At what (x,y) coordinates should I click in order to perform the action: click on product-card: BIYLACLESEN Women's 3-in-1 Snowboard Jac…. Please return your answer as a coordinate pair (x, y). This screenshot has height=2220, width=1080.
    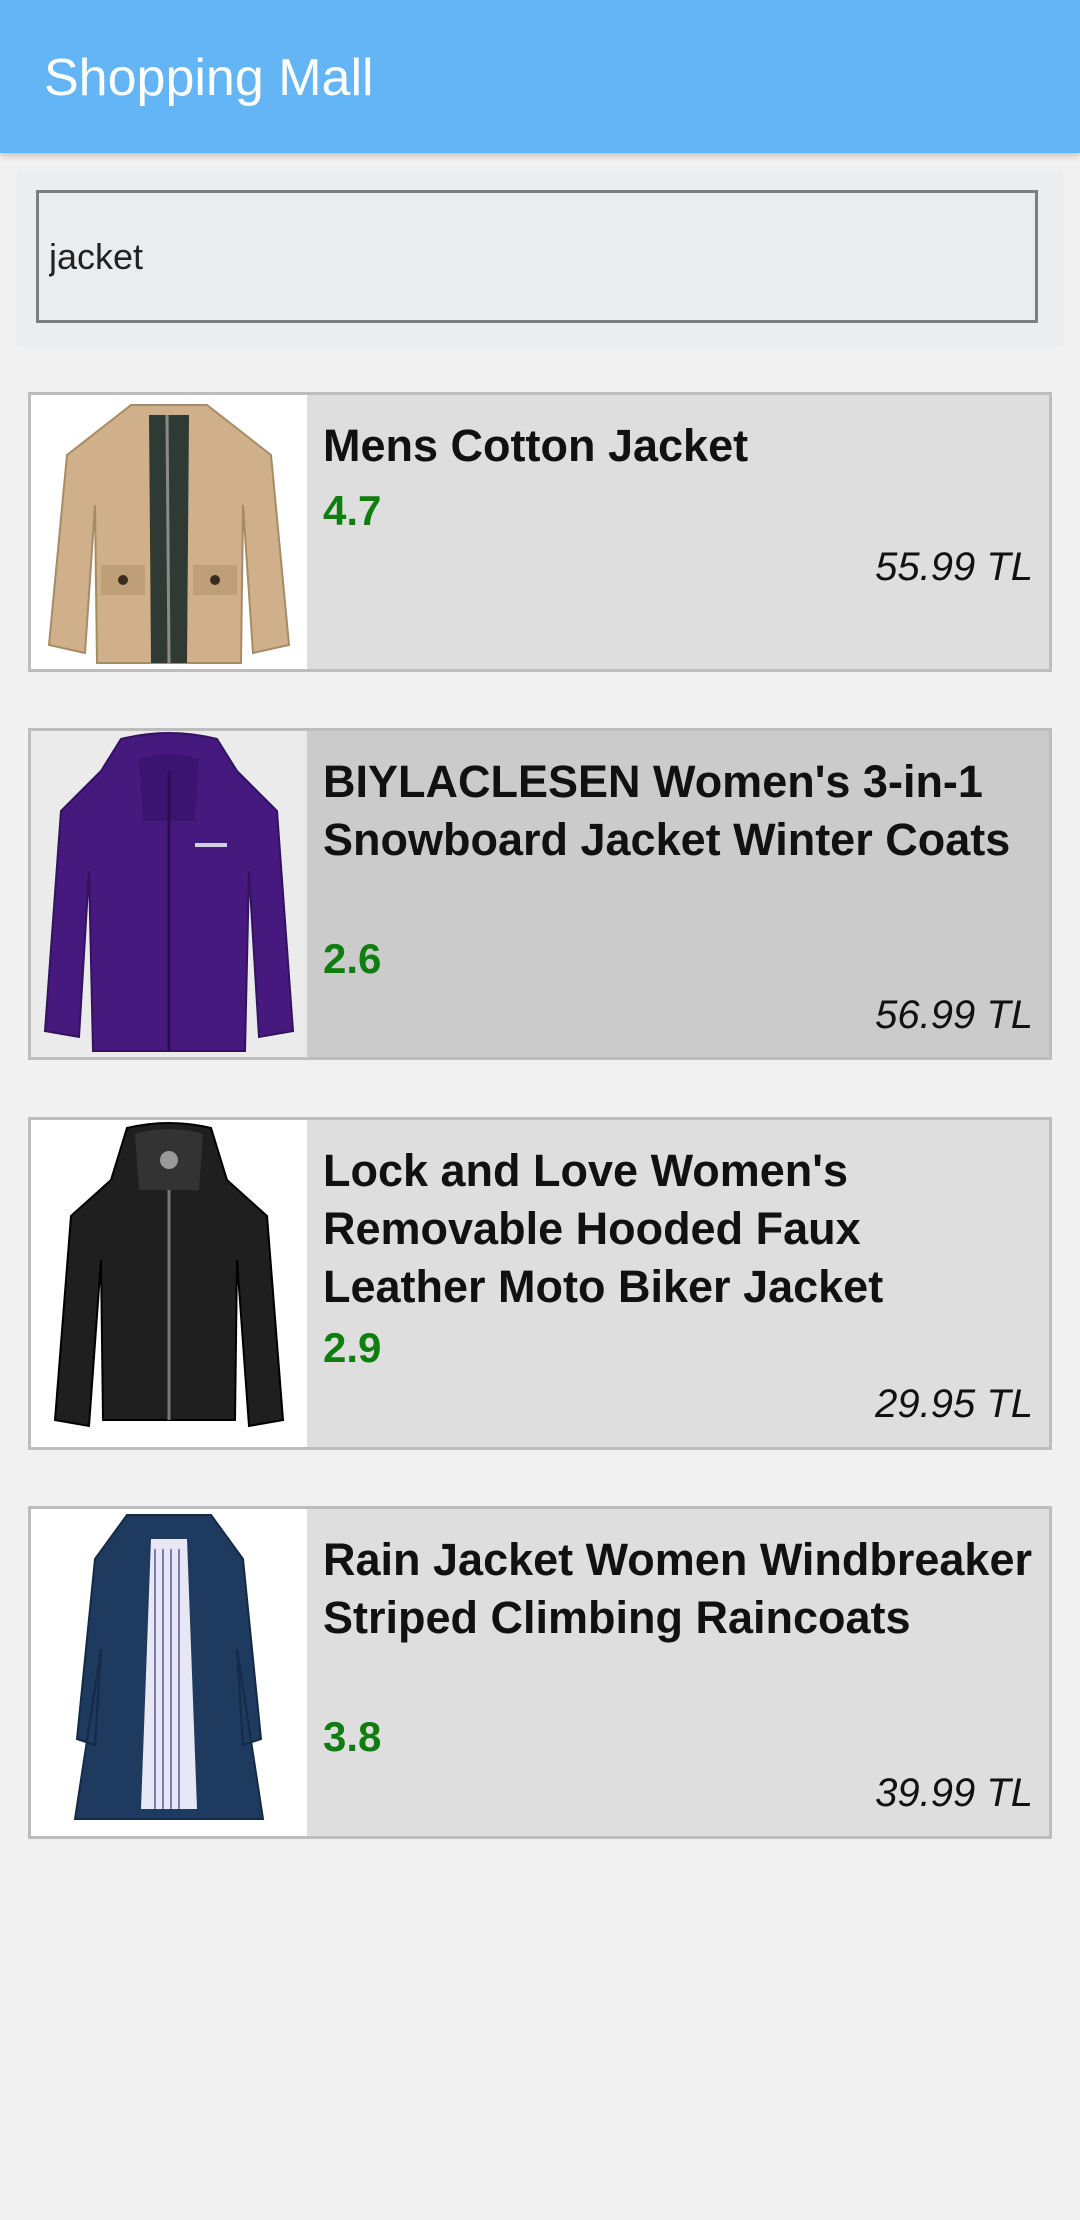
    Looking at the image, I should click on (540, 894).